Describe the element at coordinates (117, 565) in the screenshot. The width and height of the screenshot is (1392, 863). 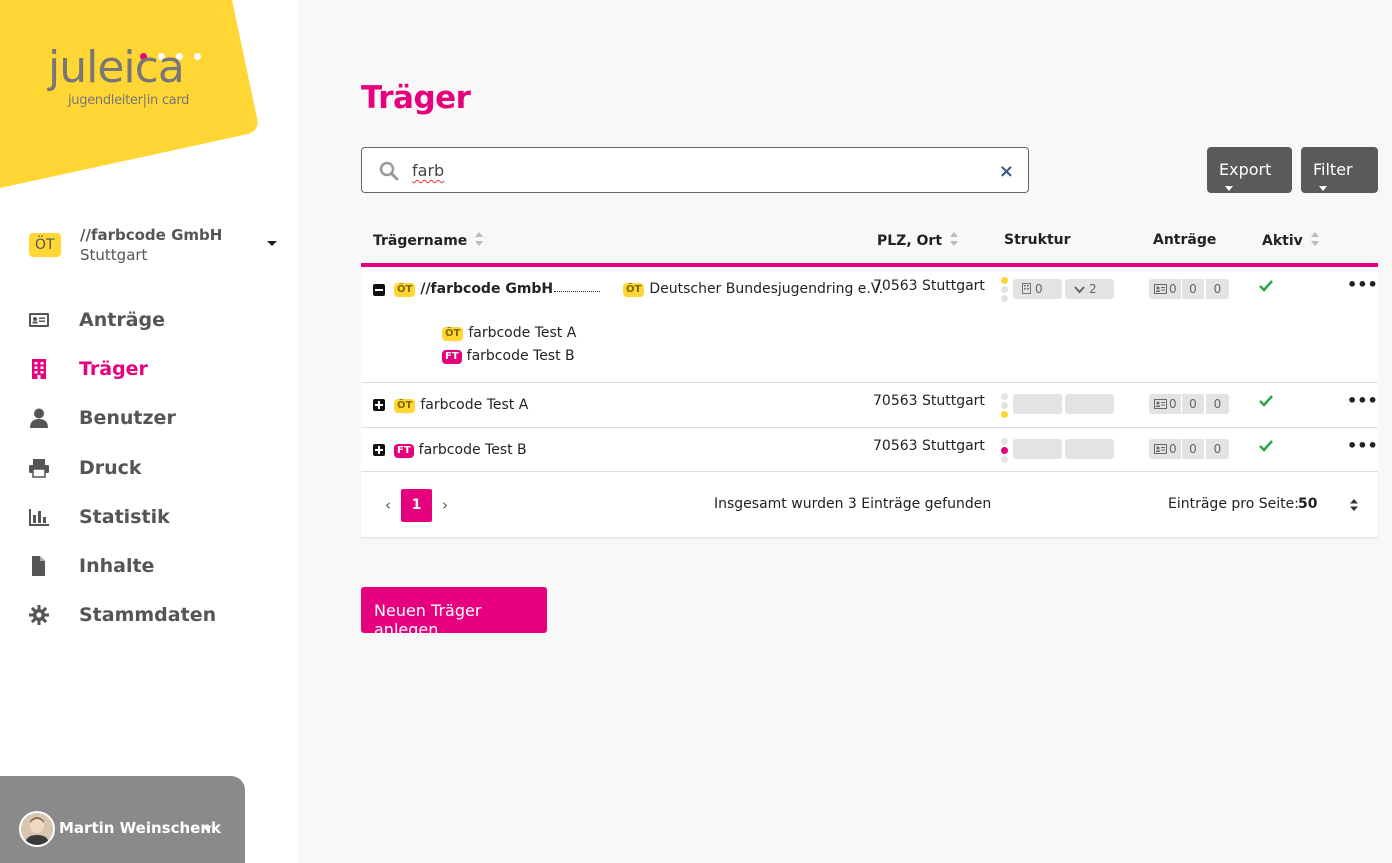
I see `nav-label: Inhalte` at that location.